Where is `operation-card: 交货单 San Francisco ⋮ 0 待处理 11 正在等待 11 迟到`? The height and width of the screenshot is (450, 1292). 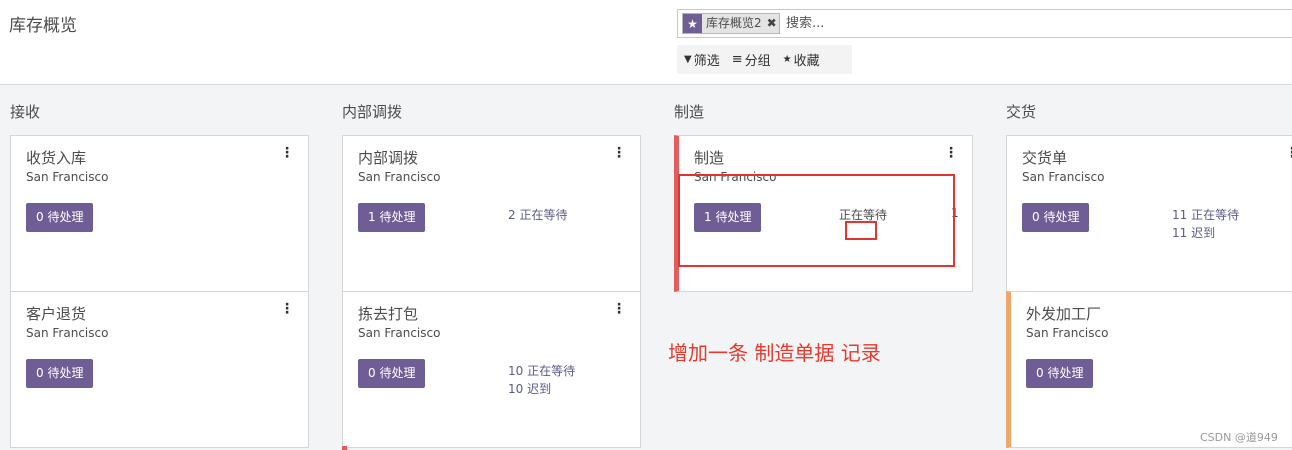 operation-card: 交货单 San Francisco ⋮ 0 待处理 11 正在等待 11 迟到 is located at coordinates (1149, 213).